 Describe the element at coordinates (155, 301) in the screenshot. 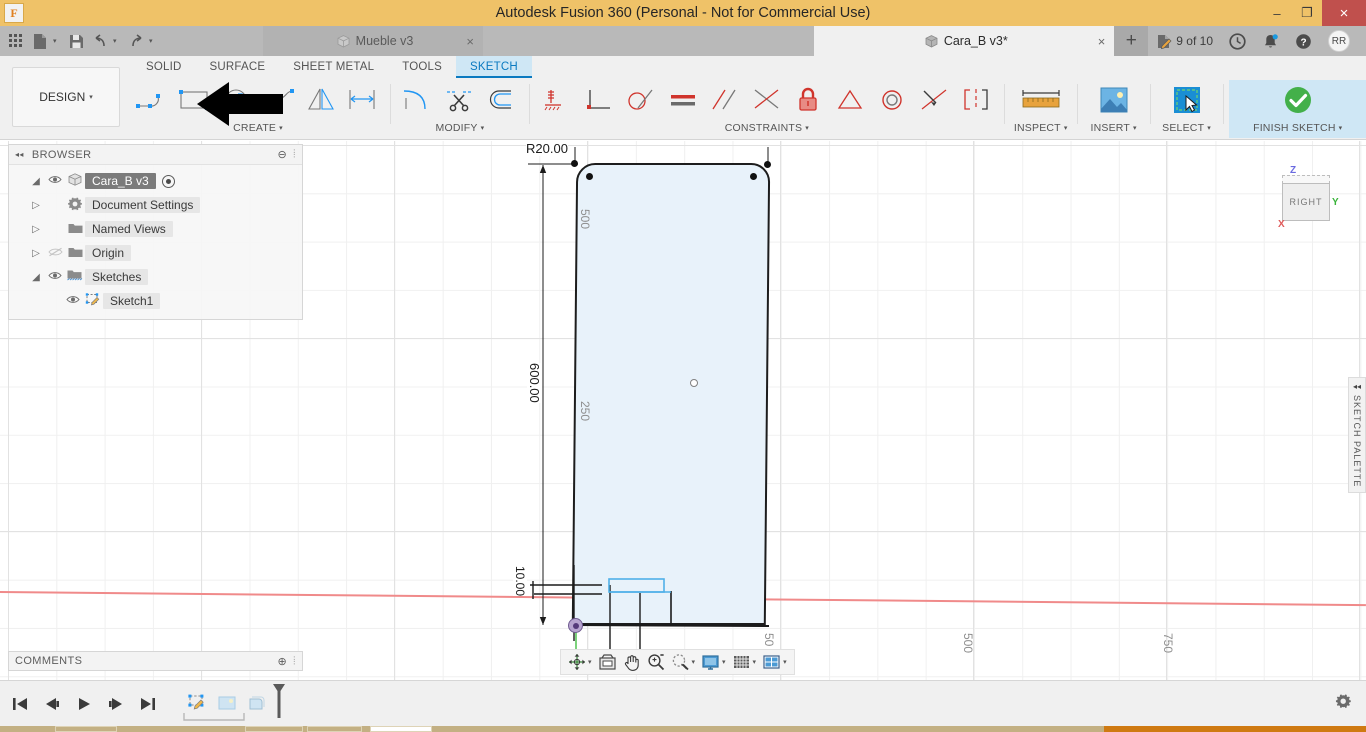

I see `tree-item-sketch1: Sketch1` at that location.